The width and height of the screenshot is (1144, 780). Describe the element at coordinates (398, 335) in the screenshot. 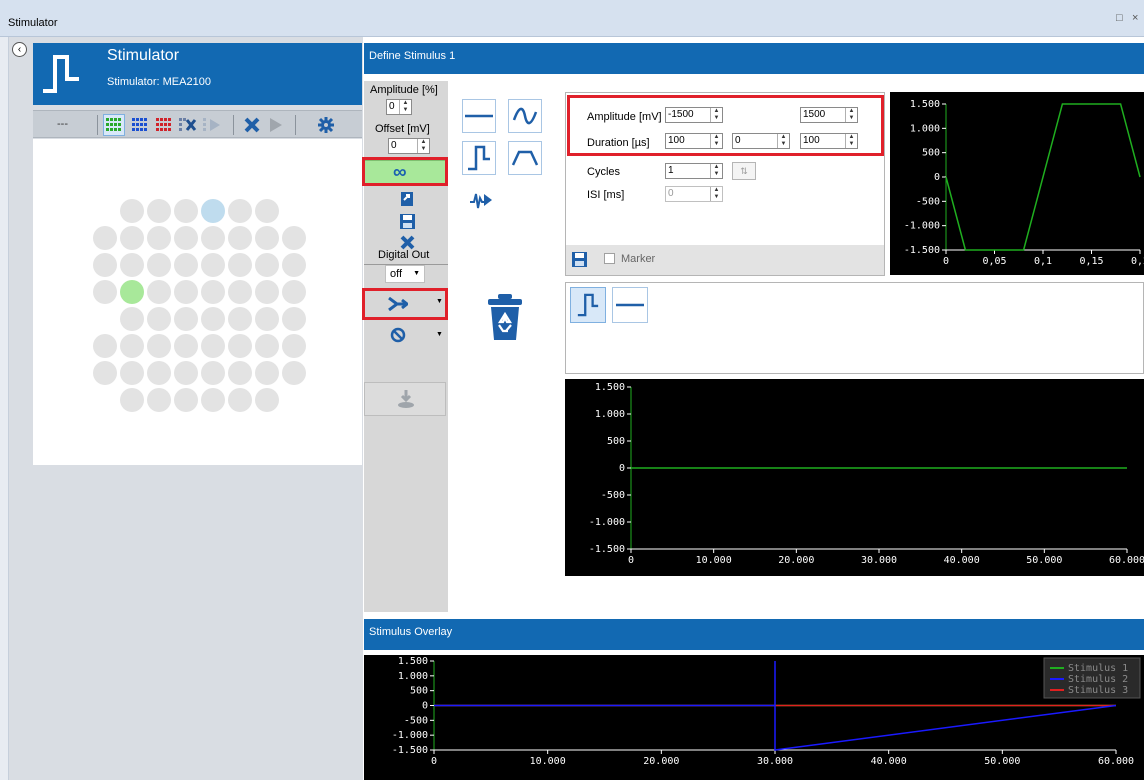

I see `disable-icon` at that location.